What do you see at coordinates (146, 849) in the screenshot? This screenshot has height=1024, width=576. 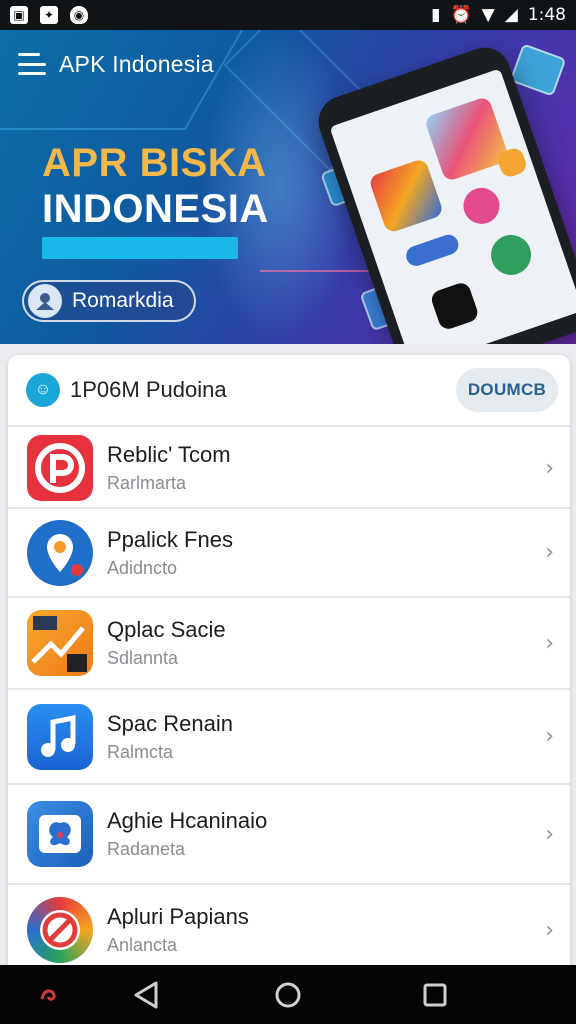 I see `app-subtitle: Radaneta` at bounding box center [146, 849].